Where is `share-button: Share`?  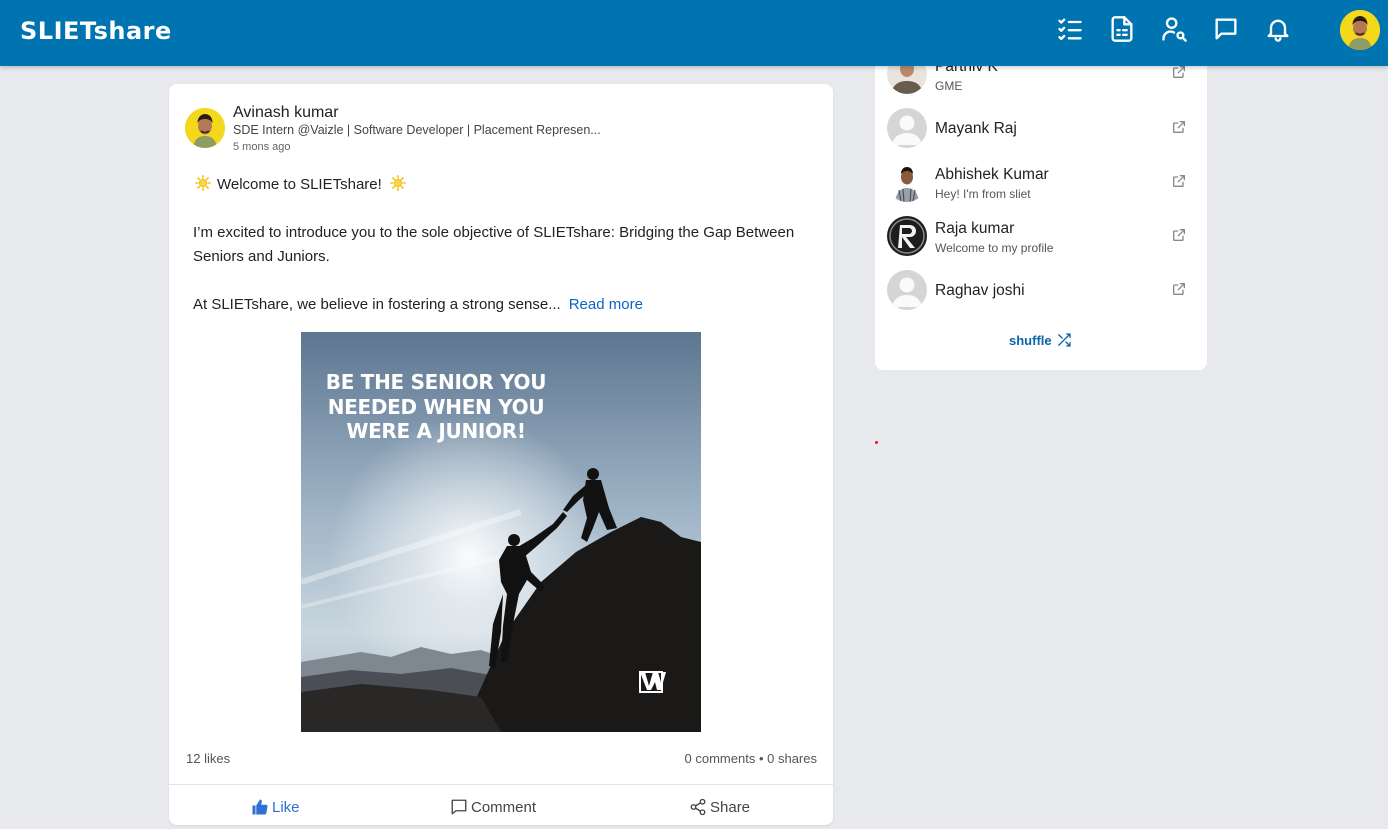 share-button: Share is located at coordinates (719, 807).